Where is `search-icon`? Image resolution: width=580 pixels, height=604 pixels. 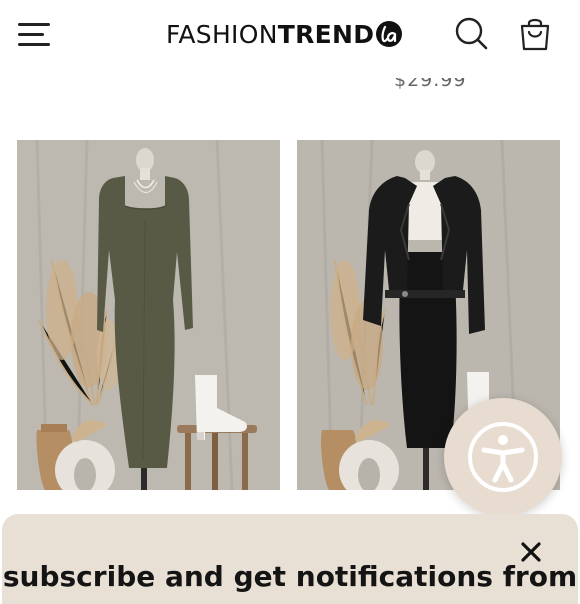
search-icon is located at coordinates (471, 33).